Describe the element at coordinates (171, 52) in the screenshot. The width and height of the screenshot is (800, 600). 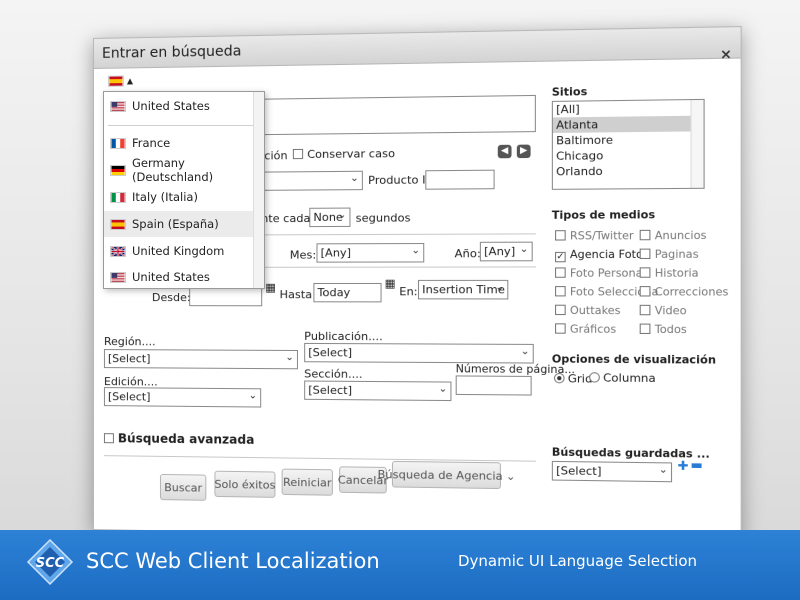
I see `dialog-title: Entrar en búsqueda` at that location.